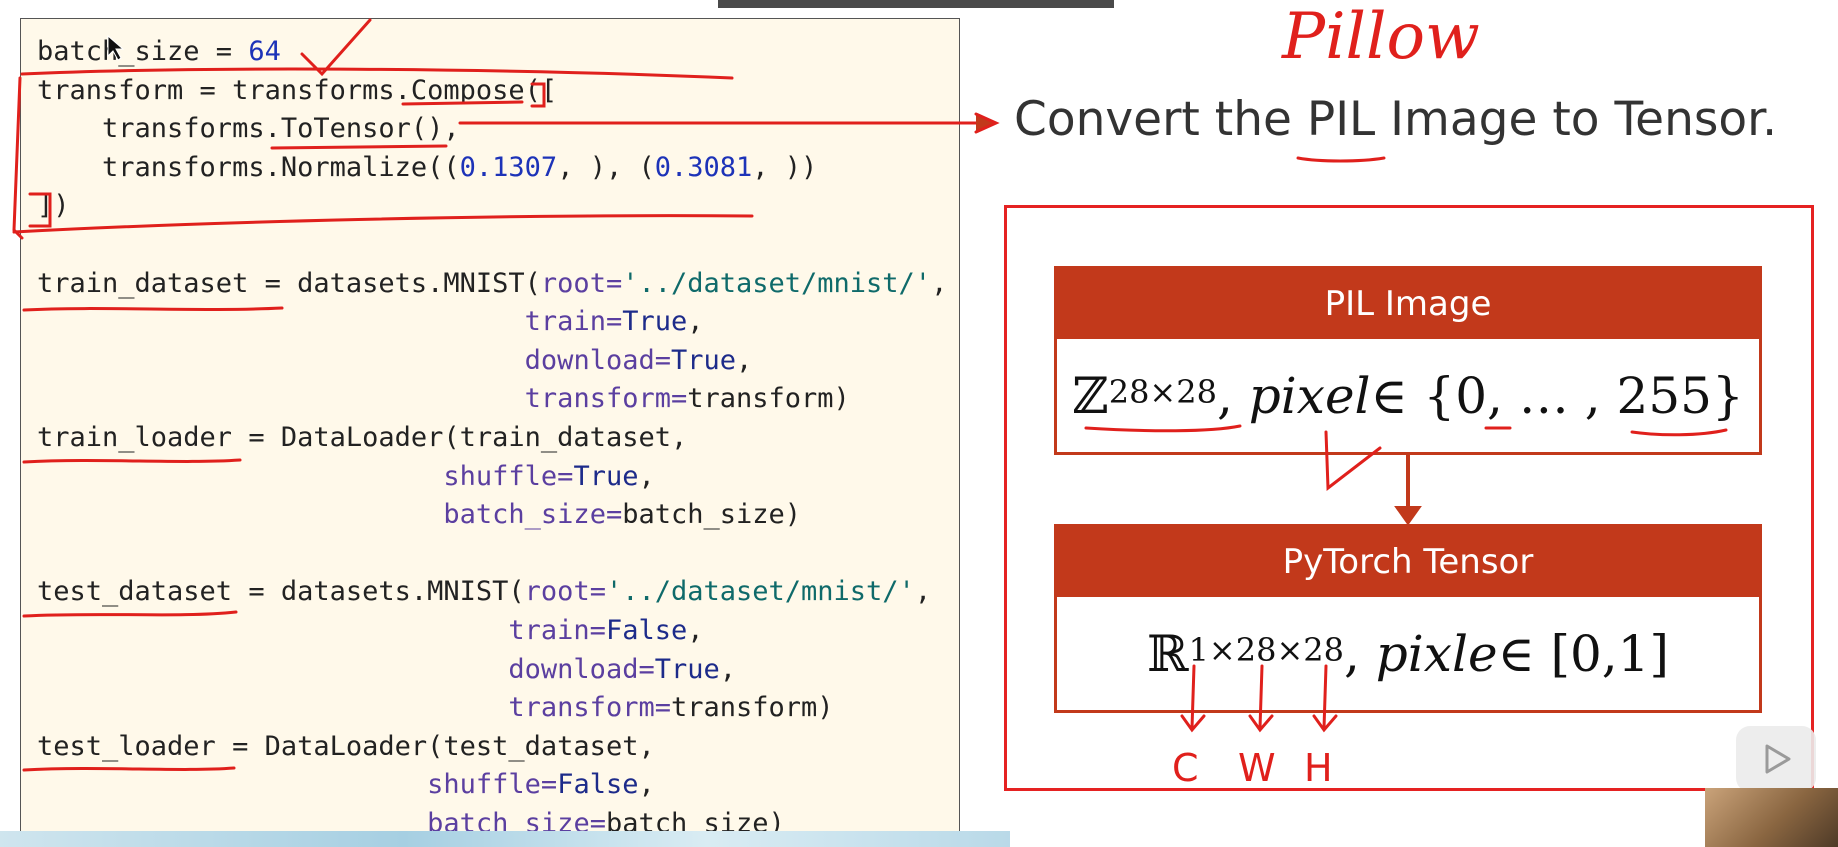 Image resolution: width=1838 pixels, height=847 pixels. What do you see at coordinates (264, 51) in the screenshot?
I see `code-token: 64` at bounding box center [264, 51].